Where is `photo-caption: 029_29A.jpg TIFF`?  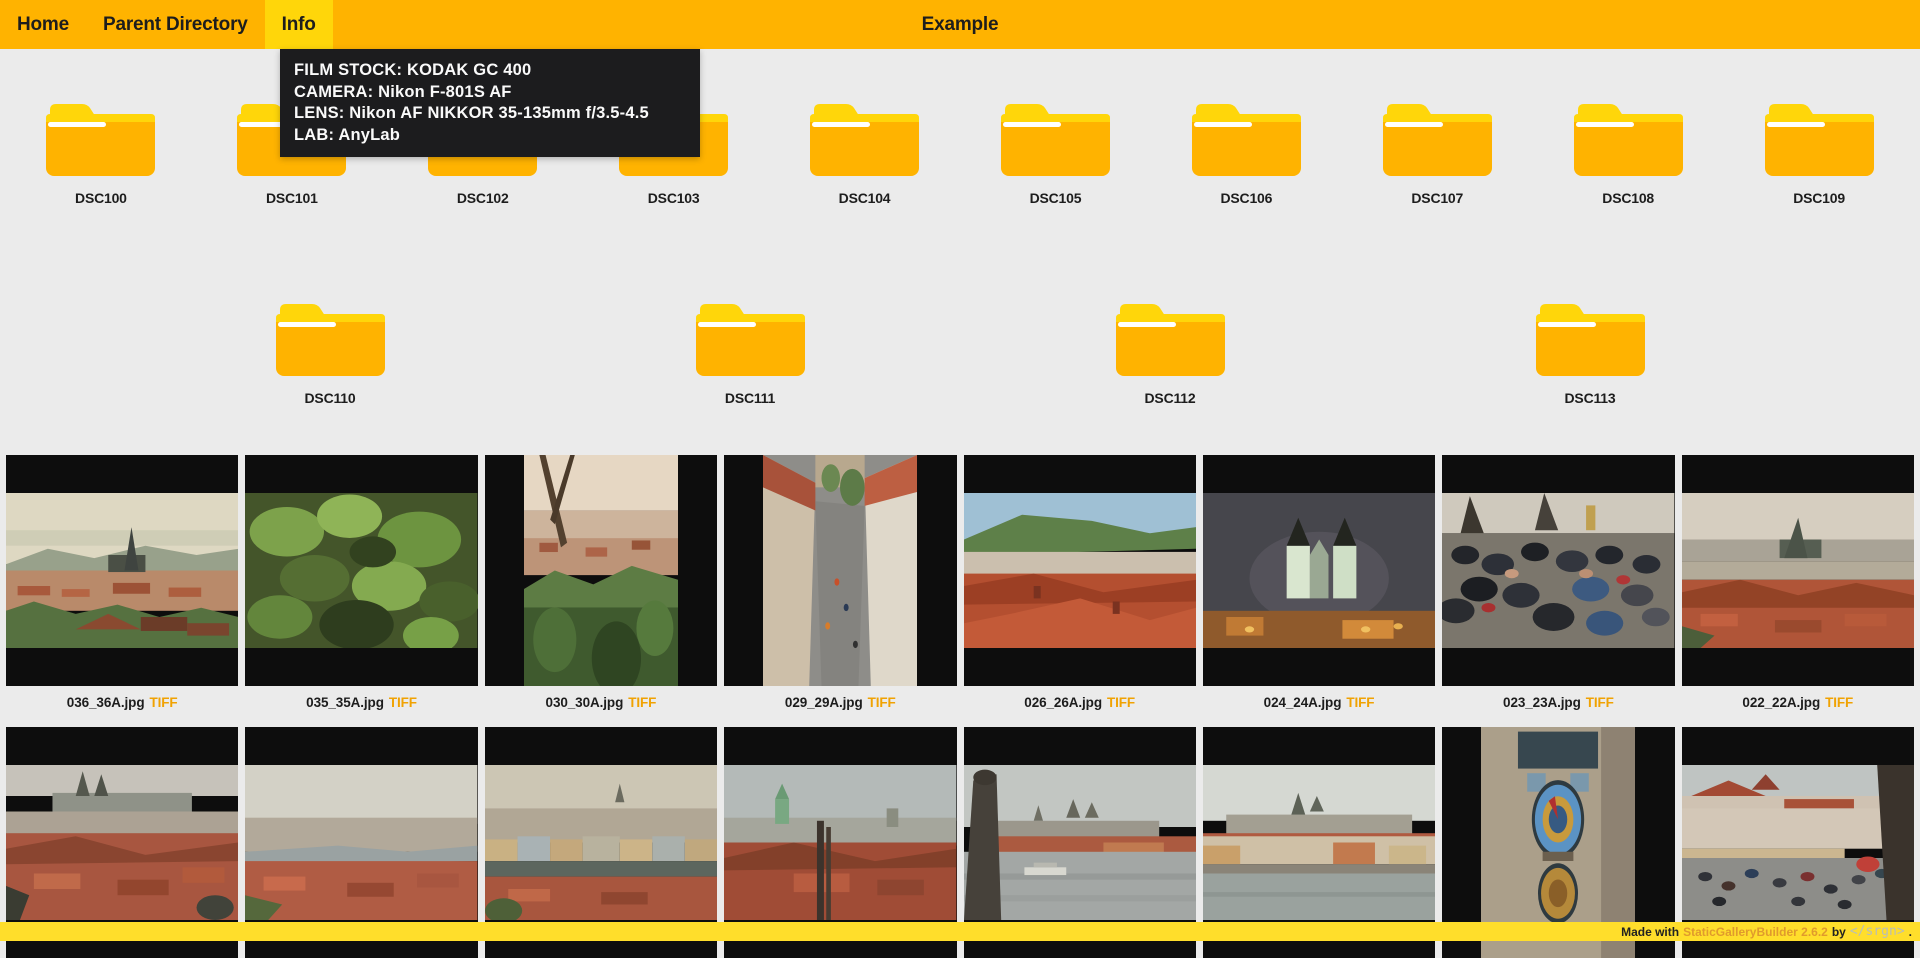 photo-caption: 029_29A.jpg TIFF is located at coordinates (840, 706).